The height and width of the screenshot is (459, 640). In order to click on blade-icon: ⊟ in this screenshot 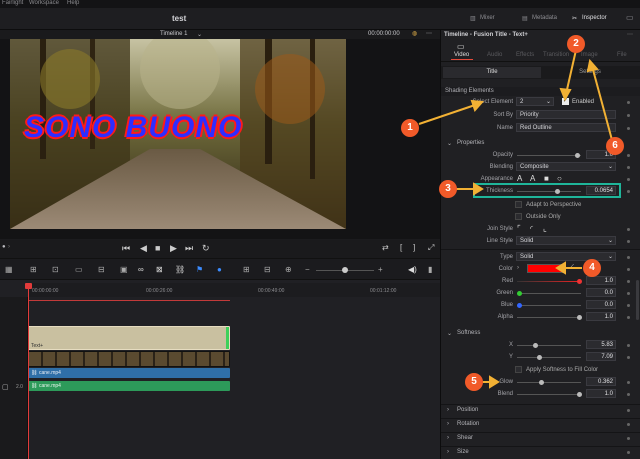, I will do `click(101, 269)`.